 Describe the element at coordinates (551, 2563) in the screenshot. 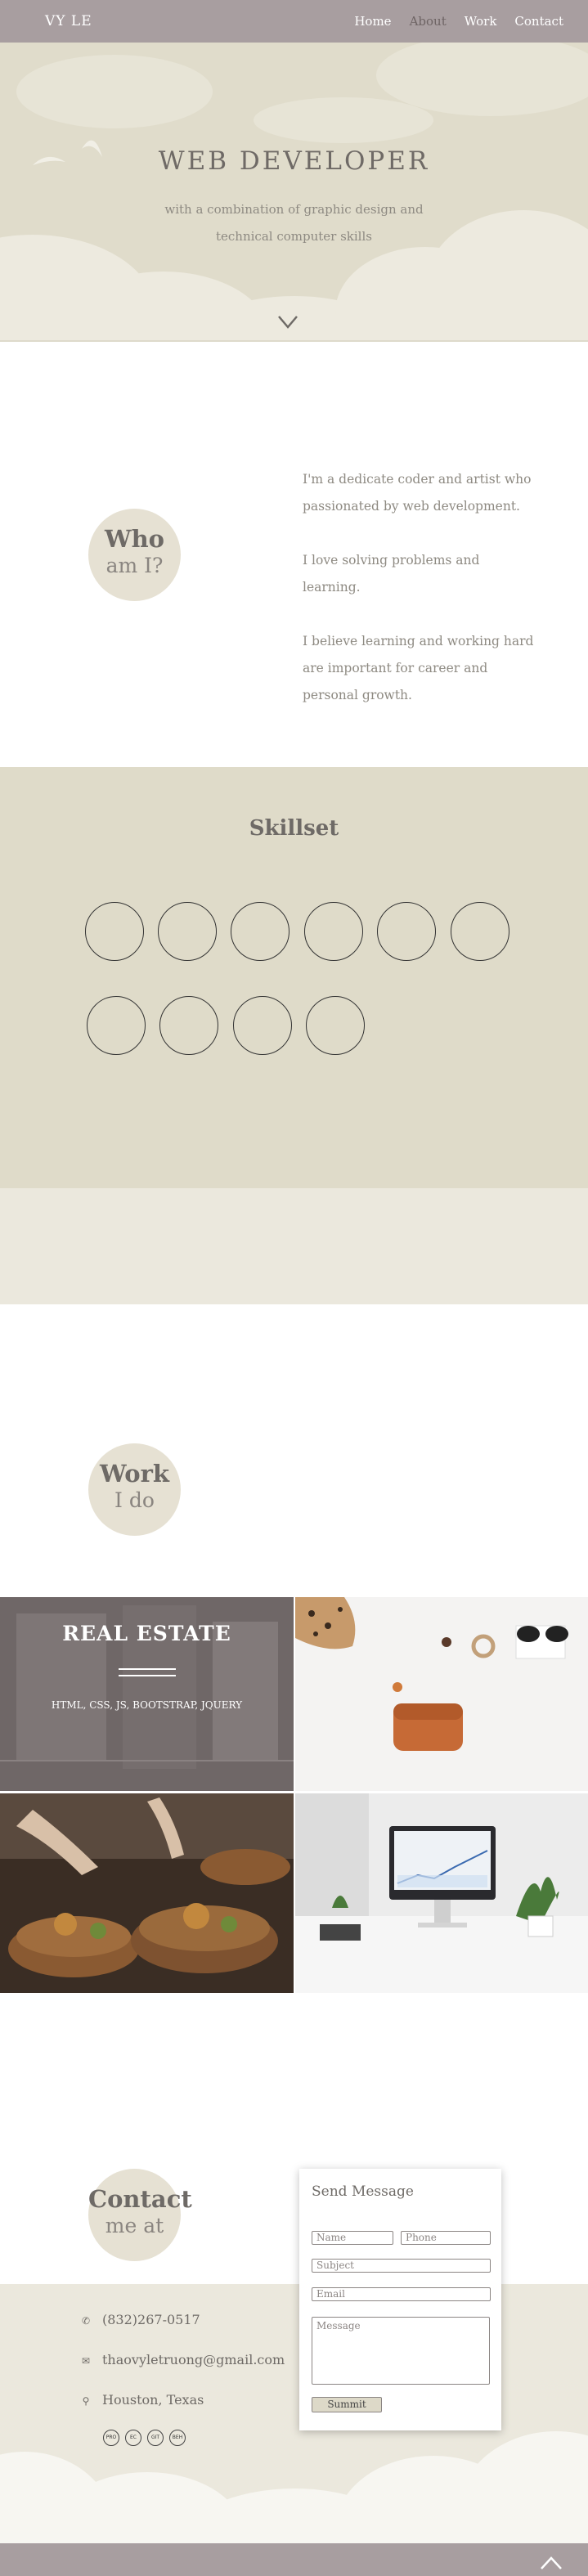

I see `chevron-up-icon` at that location.